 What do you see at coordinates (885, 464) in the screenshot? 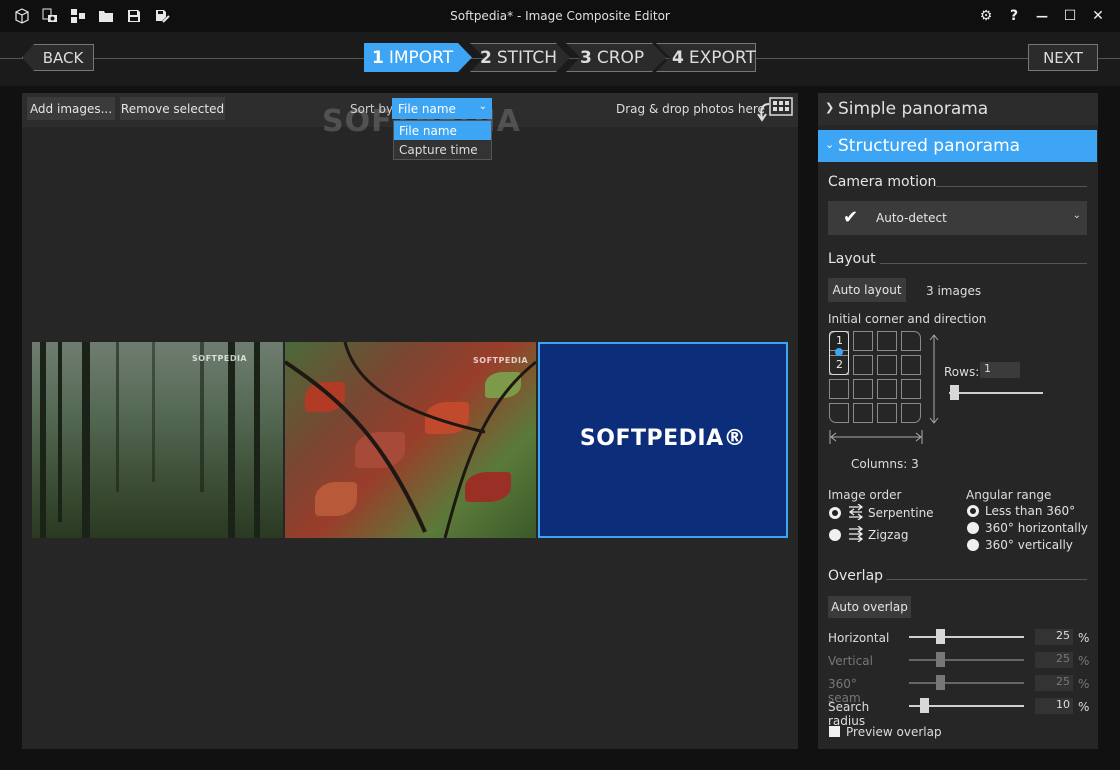
I see `columns-label: Columns: 3` at bounding box center [885, 464].